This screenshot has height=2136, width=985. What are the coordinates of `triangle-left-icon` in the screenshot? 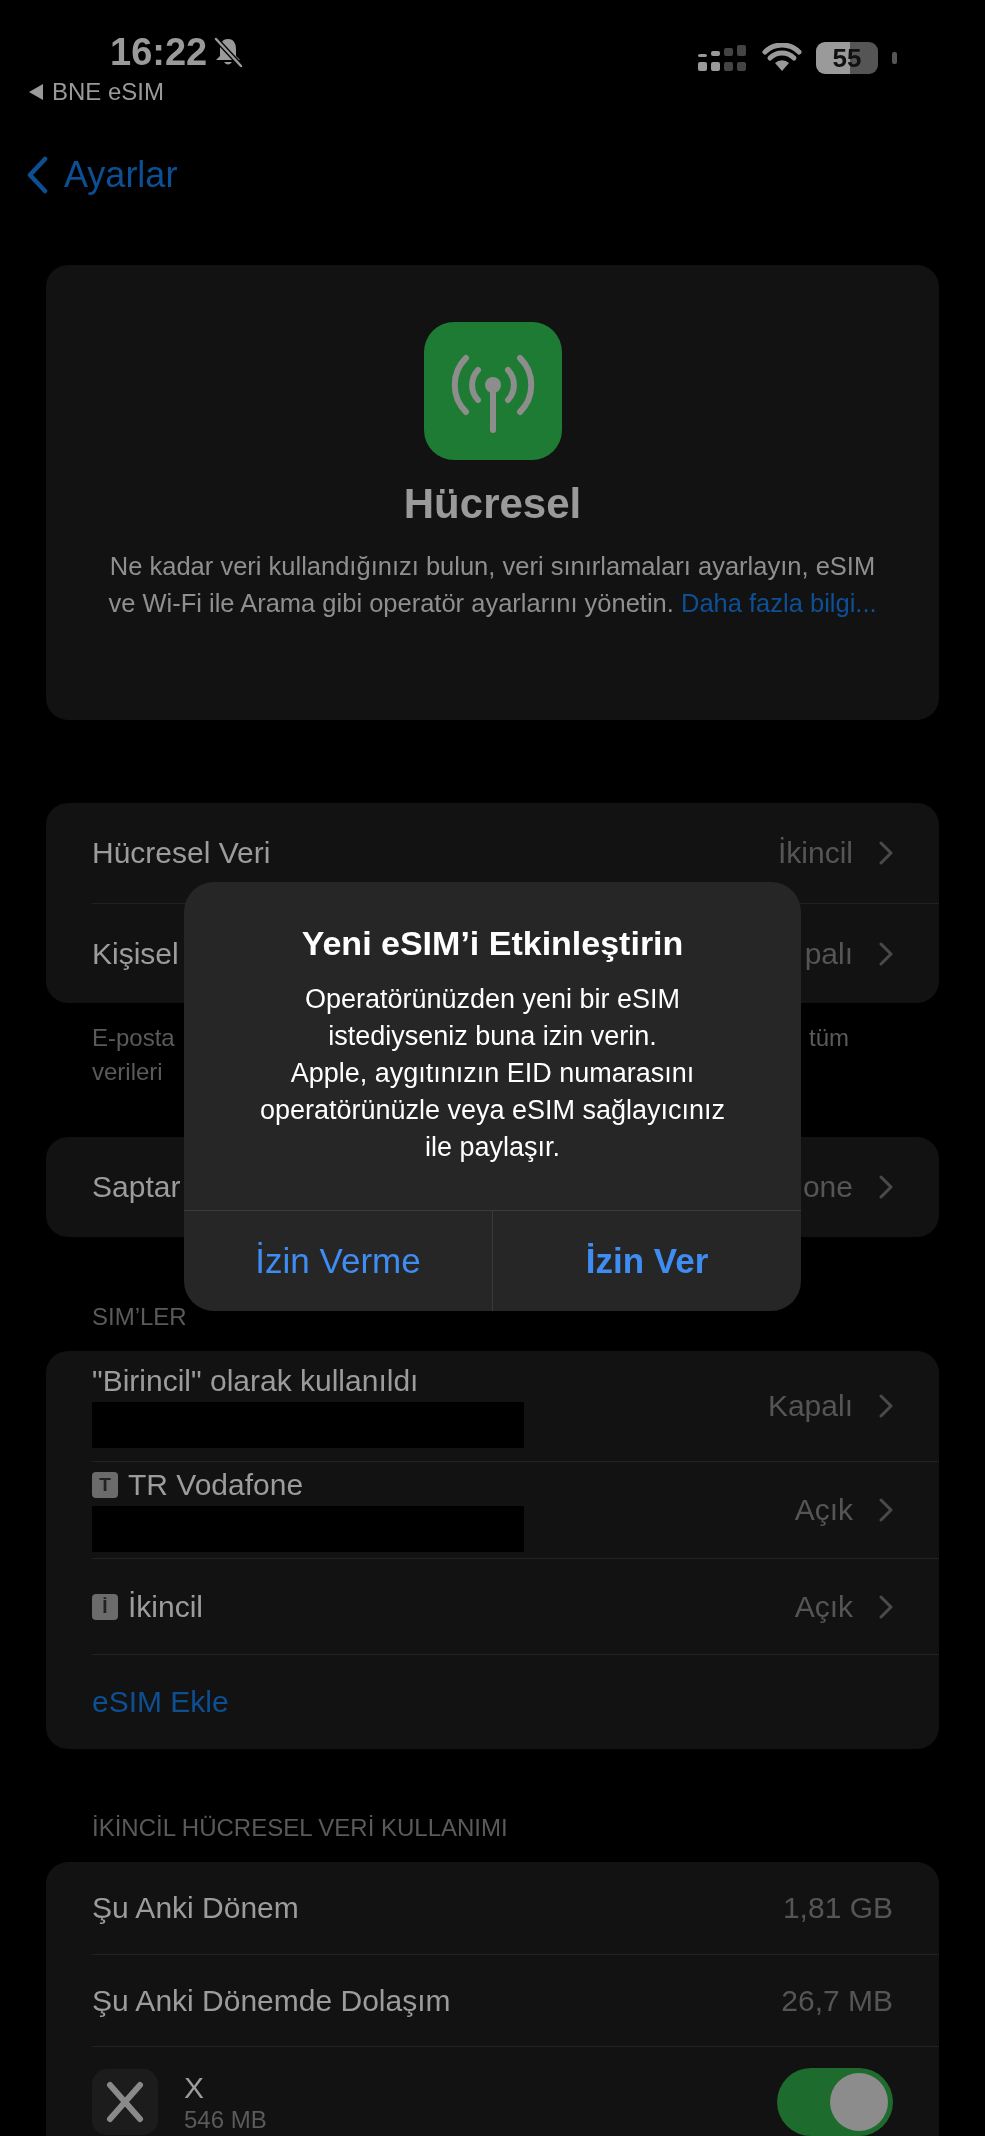 It's located at (36, 92).